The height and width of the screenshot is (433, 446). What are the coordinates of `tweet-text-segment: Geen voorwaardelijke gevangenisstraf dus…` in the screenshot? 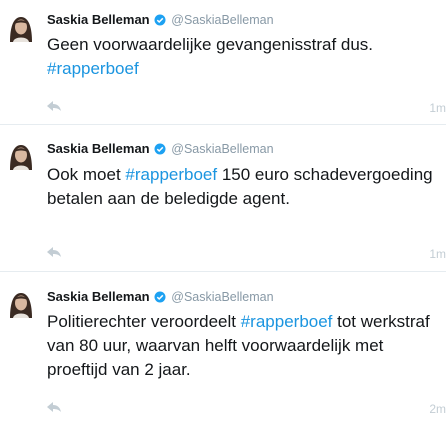 It's located at (210, 44).